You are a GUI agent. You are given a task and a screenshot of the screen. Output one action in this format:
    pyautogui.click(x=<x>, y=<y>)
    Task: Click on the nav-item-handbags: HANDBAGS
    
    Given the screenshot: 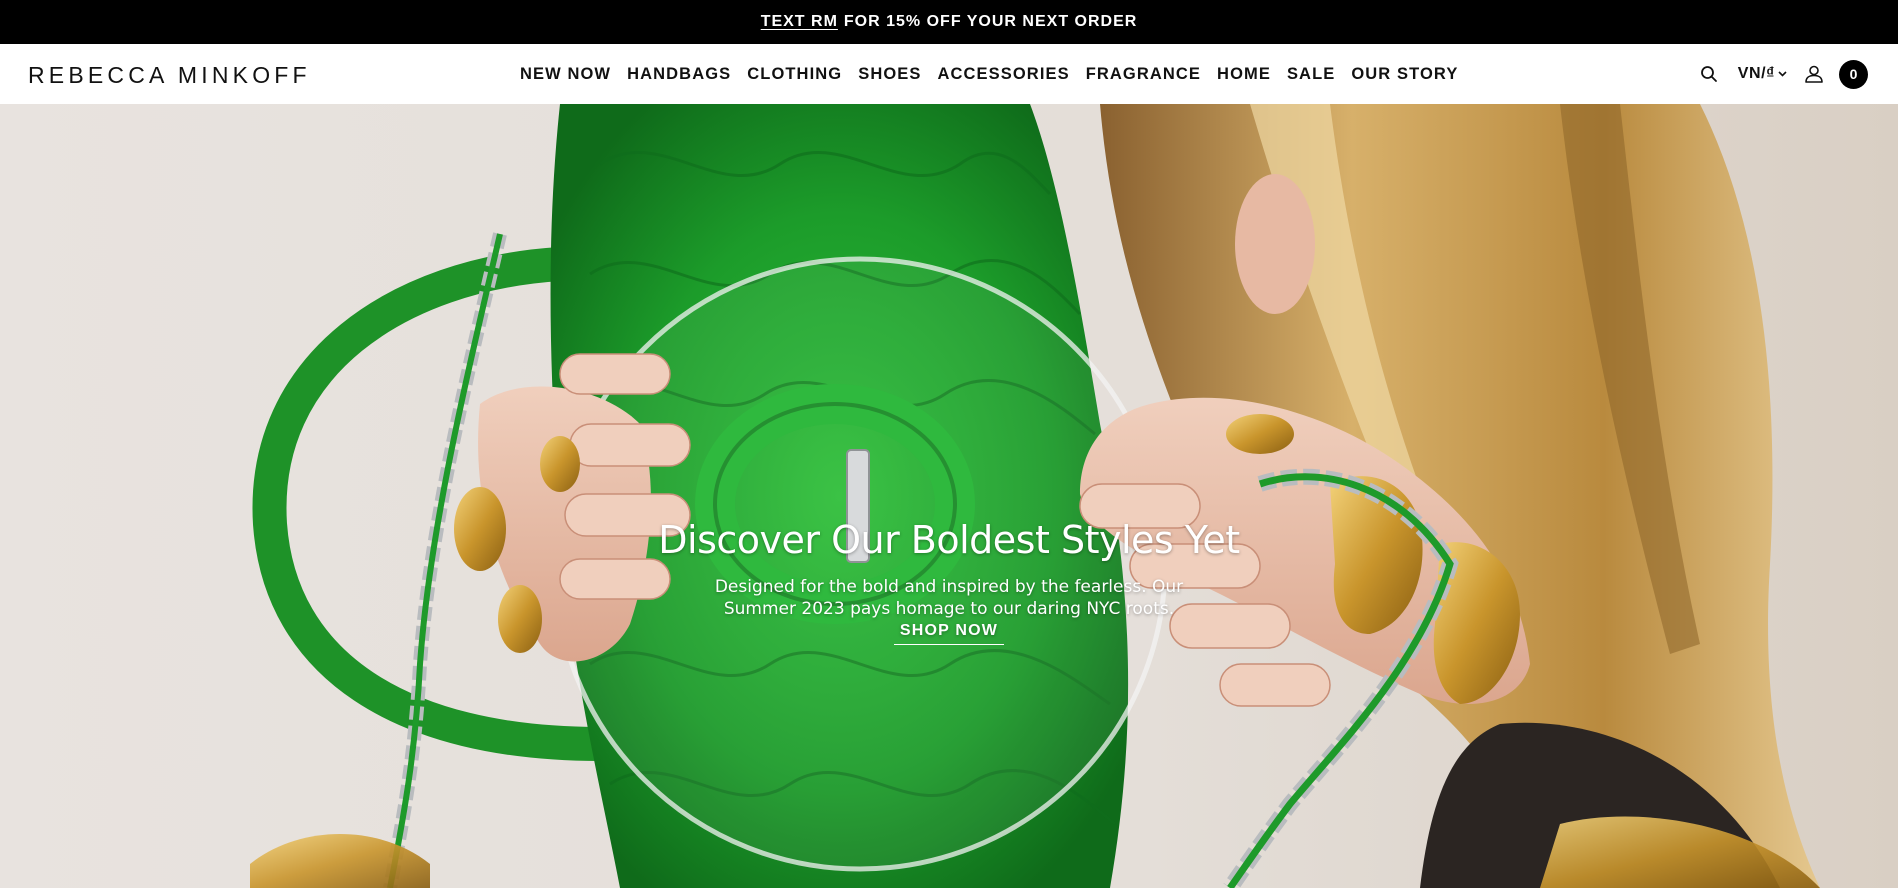 What is the action you would take?
    pyautogui.click(x=679, y=74)
    